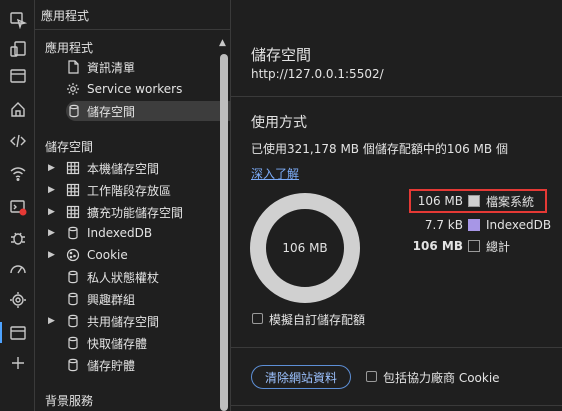 This screenshot has width=562, height=411. I want to click on sidebar-item-label: 本機儲存空間, so click(123, 168).